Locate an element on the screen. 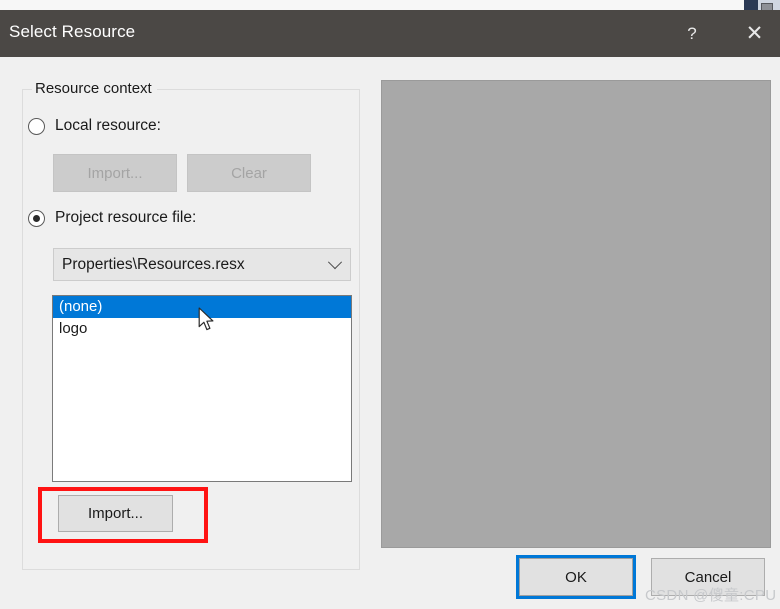 This screenshot has width=780, height=609. resource-listbox: (none) logo is located at coordinates (202, 388).